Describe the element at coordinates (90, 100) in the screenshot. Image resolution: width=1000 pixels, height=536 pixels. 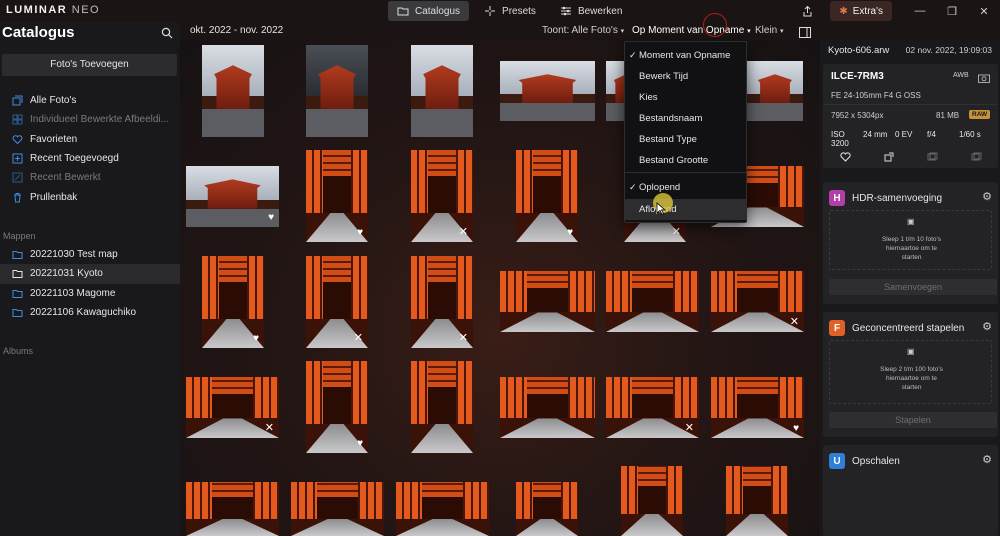
I see `sidebar-item-all-photos: Alle Foto's` at that location.